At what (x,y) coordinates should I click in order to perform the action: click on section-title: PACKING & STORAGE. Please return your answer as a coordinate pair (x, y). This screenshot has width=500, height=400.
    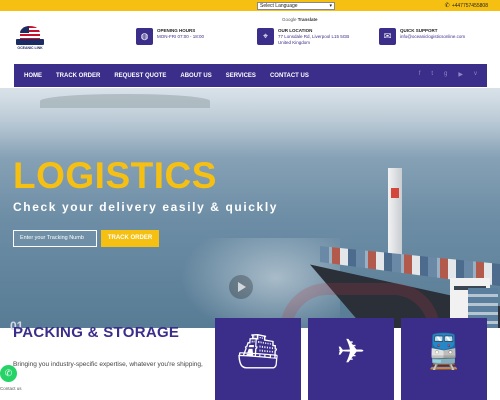
    Looking at the image, I should click on (96, 332).